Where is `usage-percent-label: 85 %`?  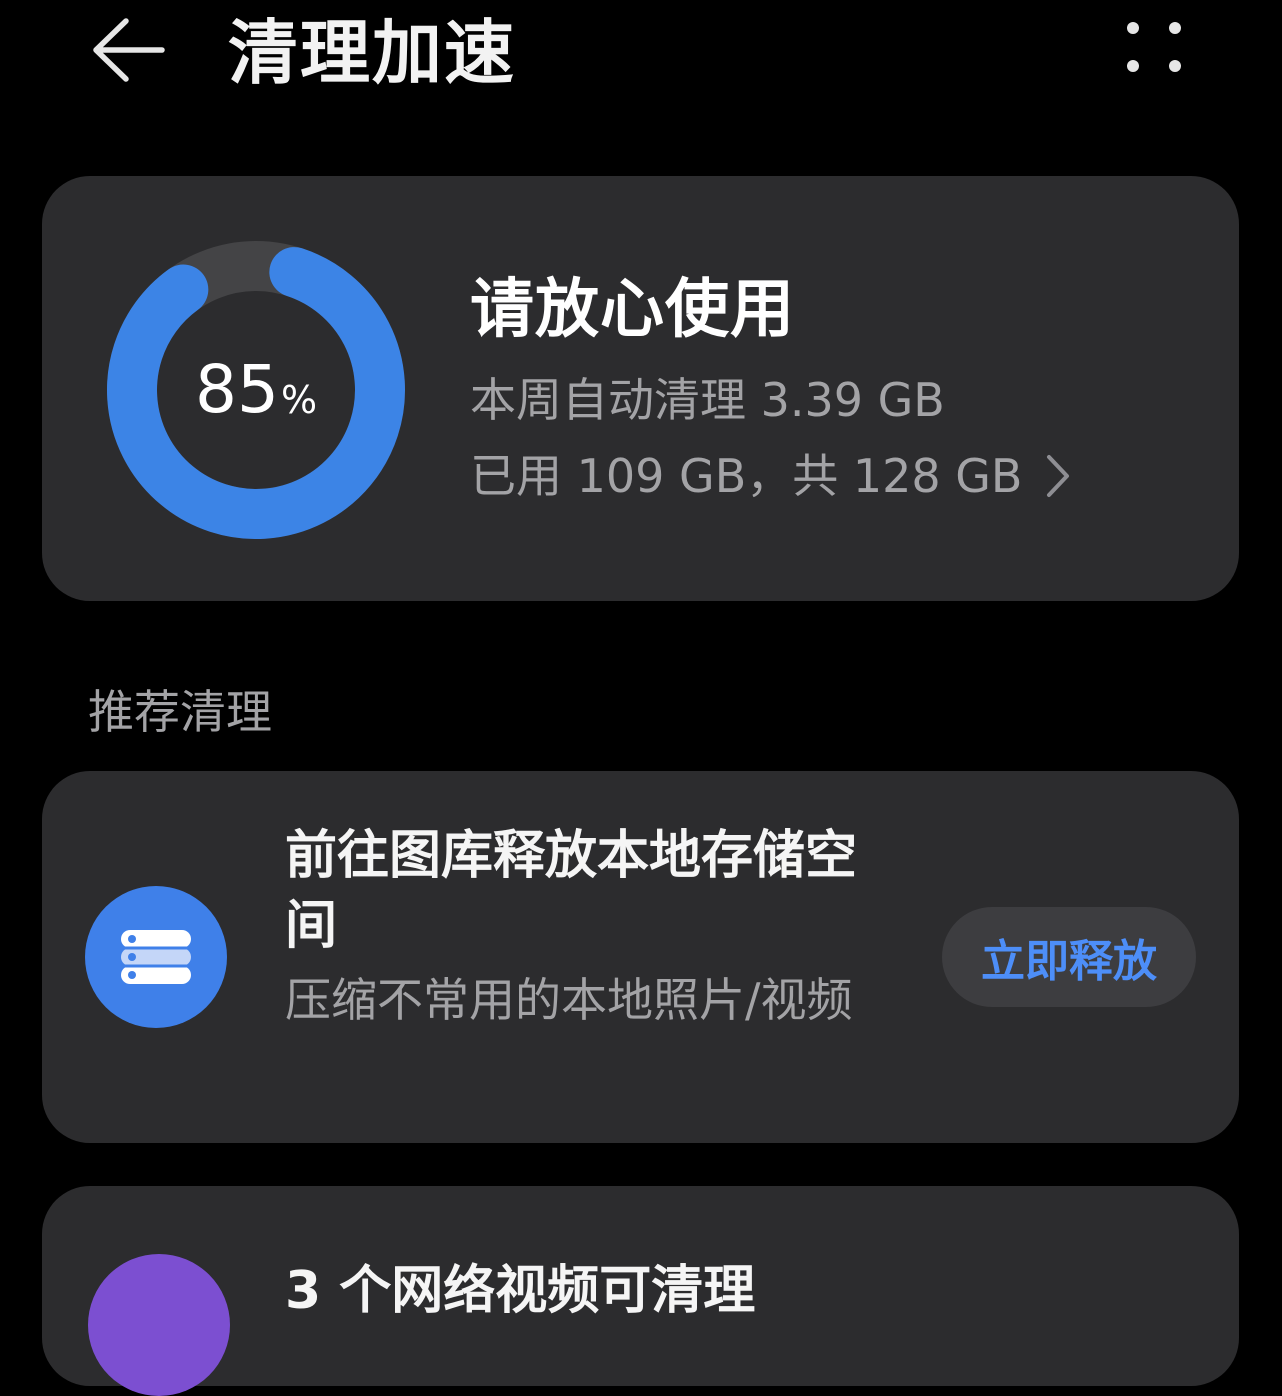 usage-percent-label: 85 % is located at coordinates (256, 390).